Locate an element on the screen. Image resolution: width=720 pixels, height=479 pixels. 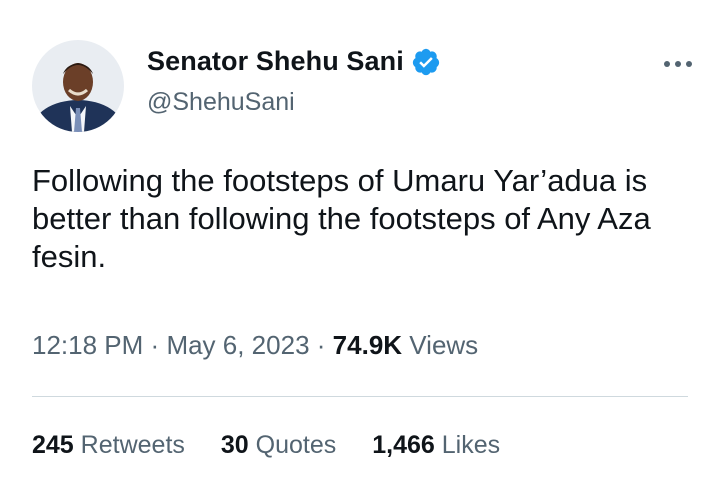
verified-badge-icon is located at coordinates (426, 62).